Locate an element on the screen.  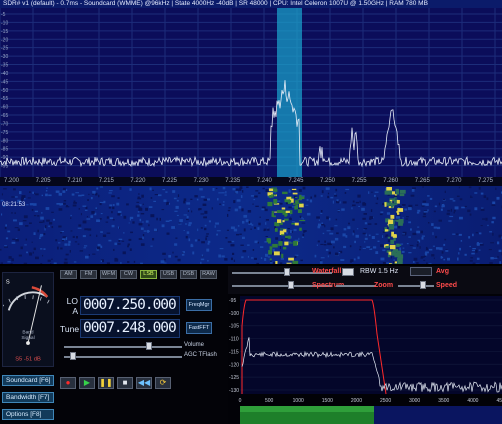
spectrum-y-tick: -30 is located at coordinates (4, 57).